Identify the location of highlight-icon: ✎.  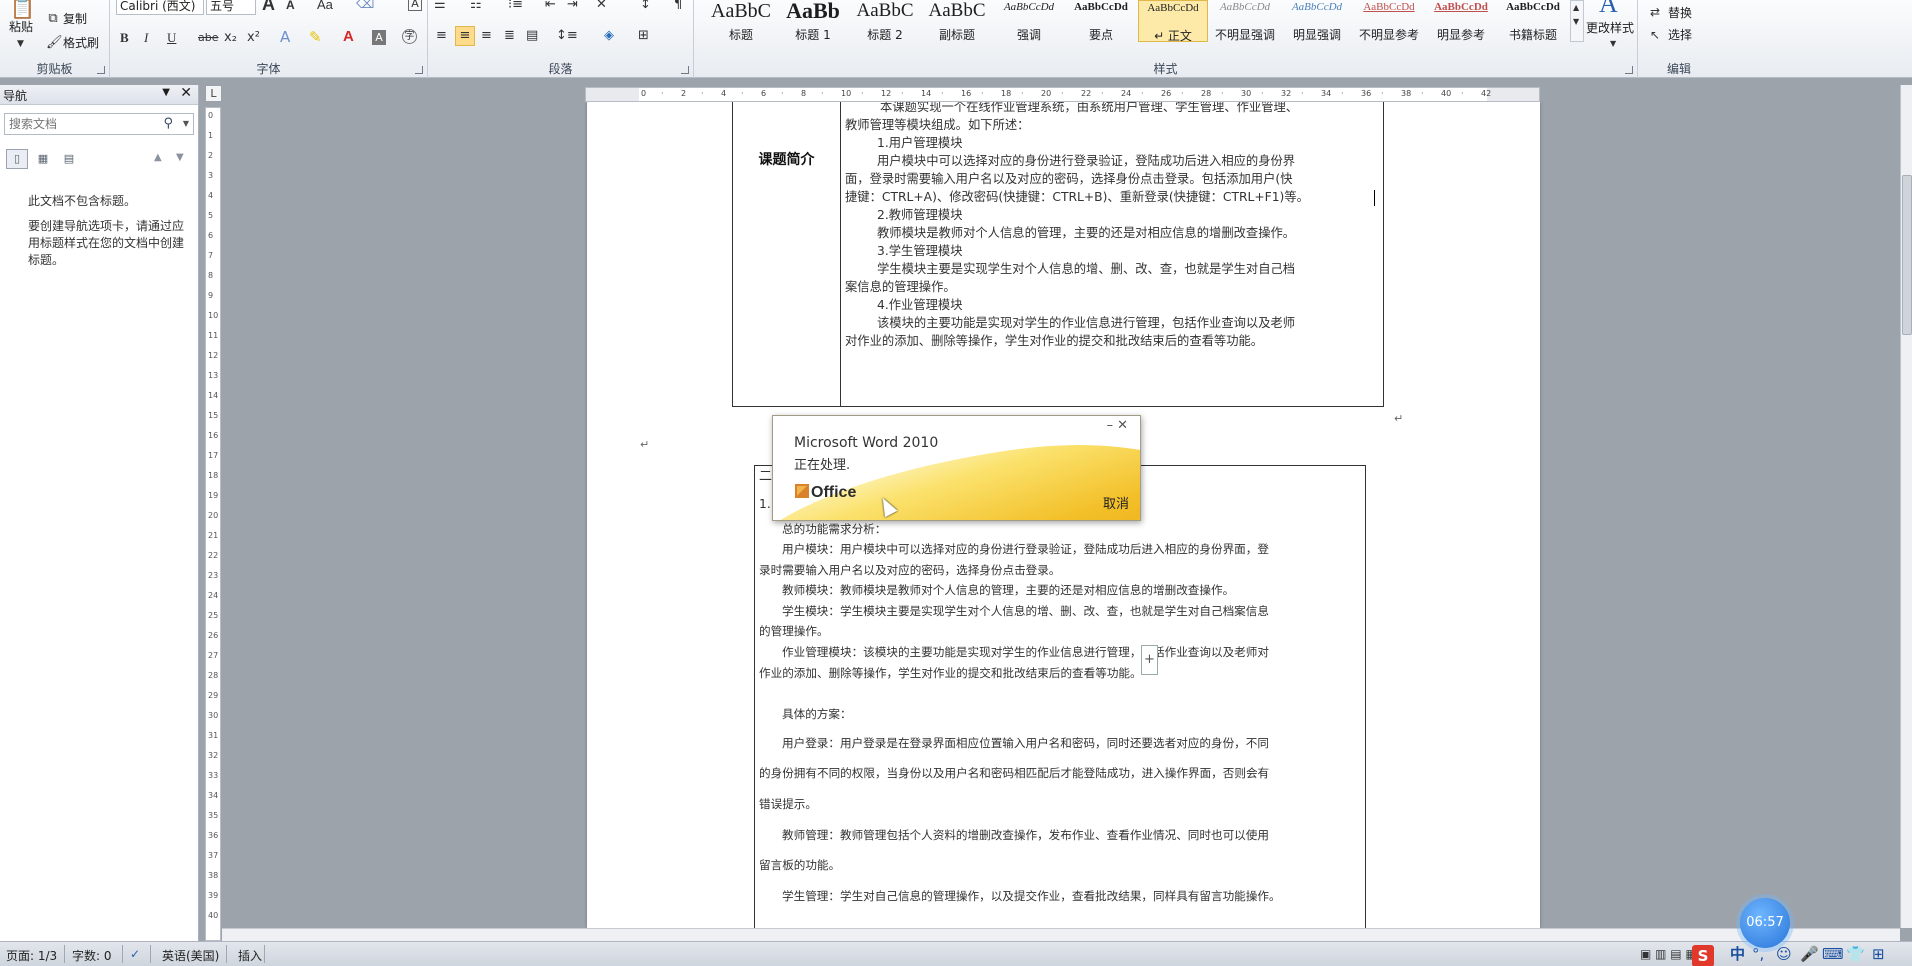
(315, 37).